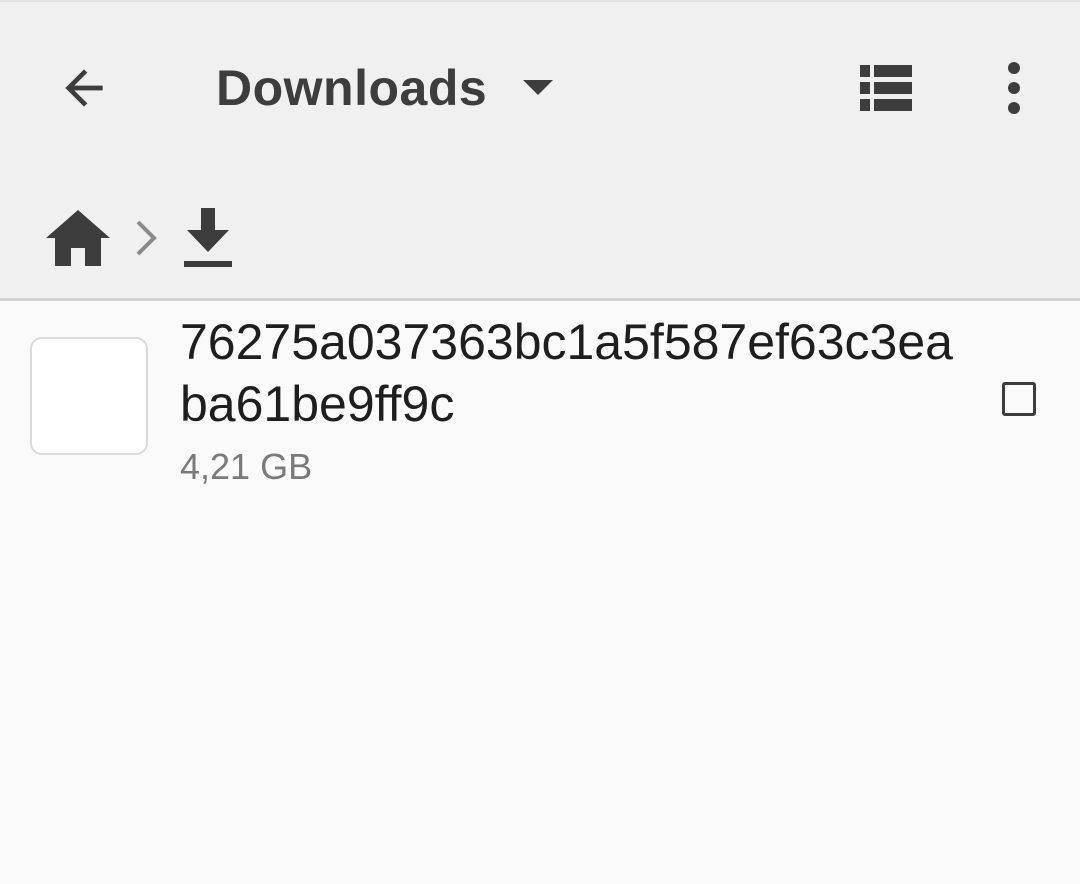 The width and height of the screenshot is (1080, 884). I want to click on more-options-button, so click(1014, 88).